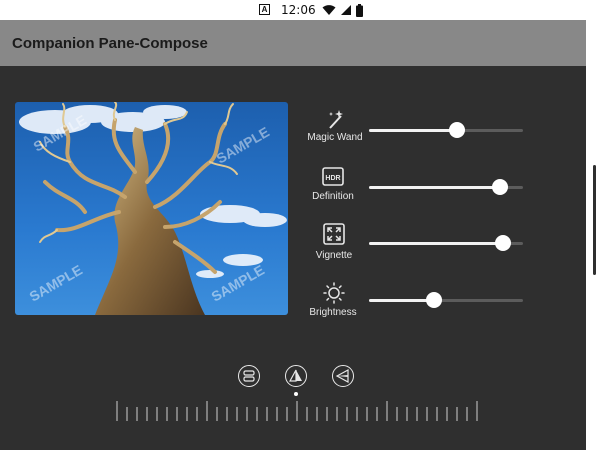 Image resolution: width=600 pixels, height=450 pixels. Describe the element at coordinates (334, 255) in the screenshot. I see `adjustment-label: Vignette` at that location.